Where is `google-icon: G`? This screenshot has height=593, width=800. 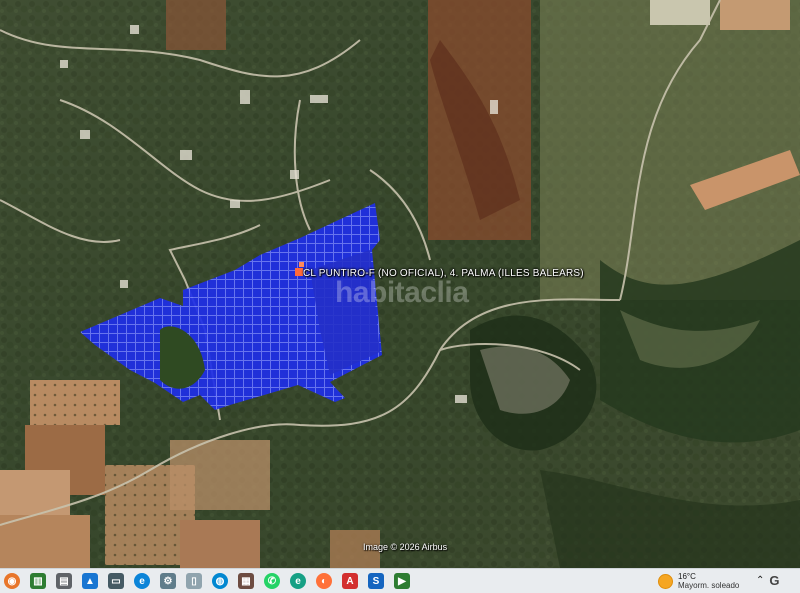
google-icon: G is located at coordinates (774, 580).